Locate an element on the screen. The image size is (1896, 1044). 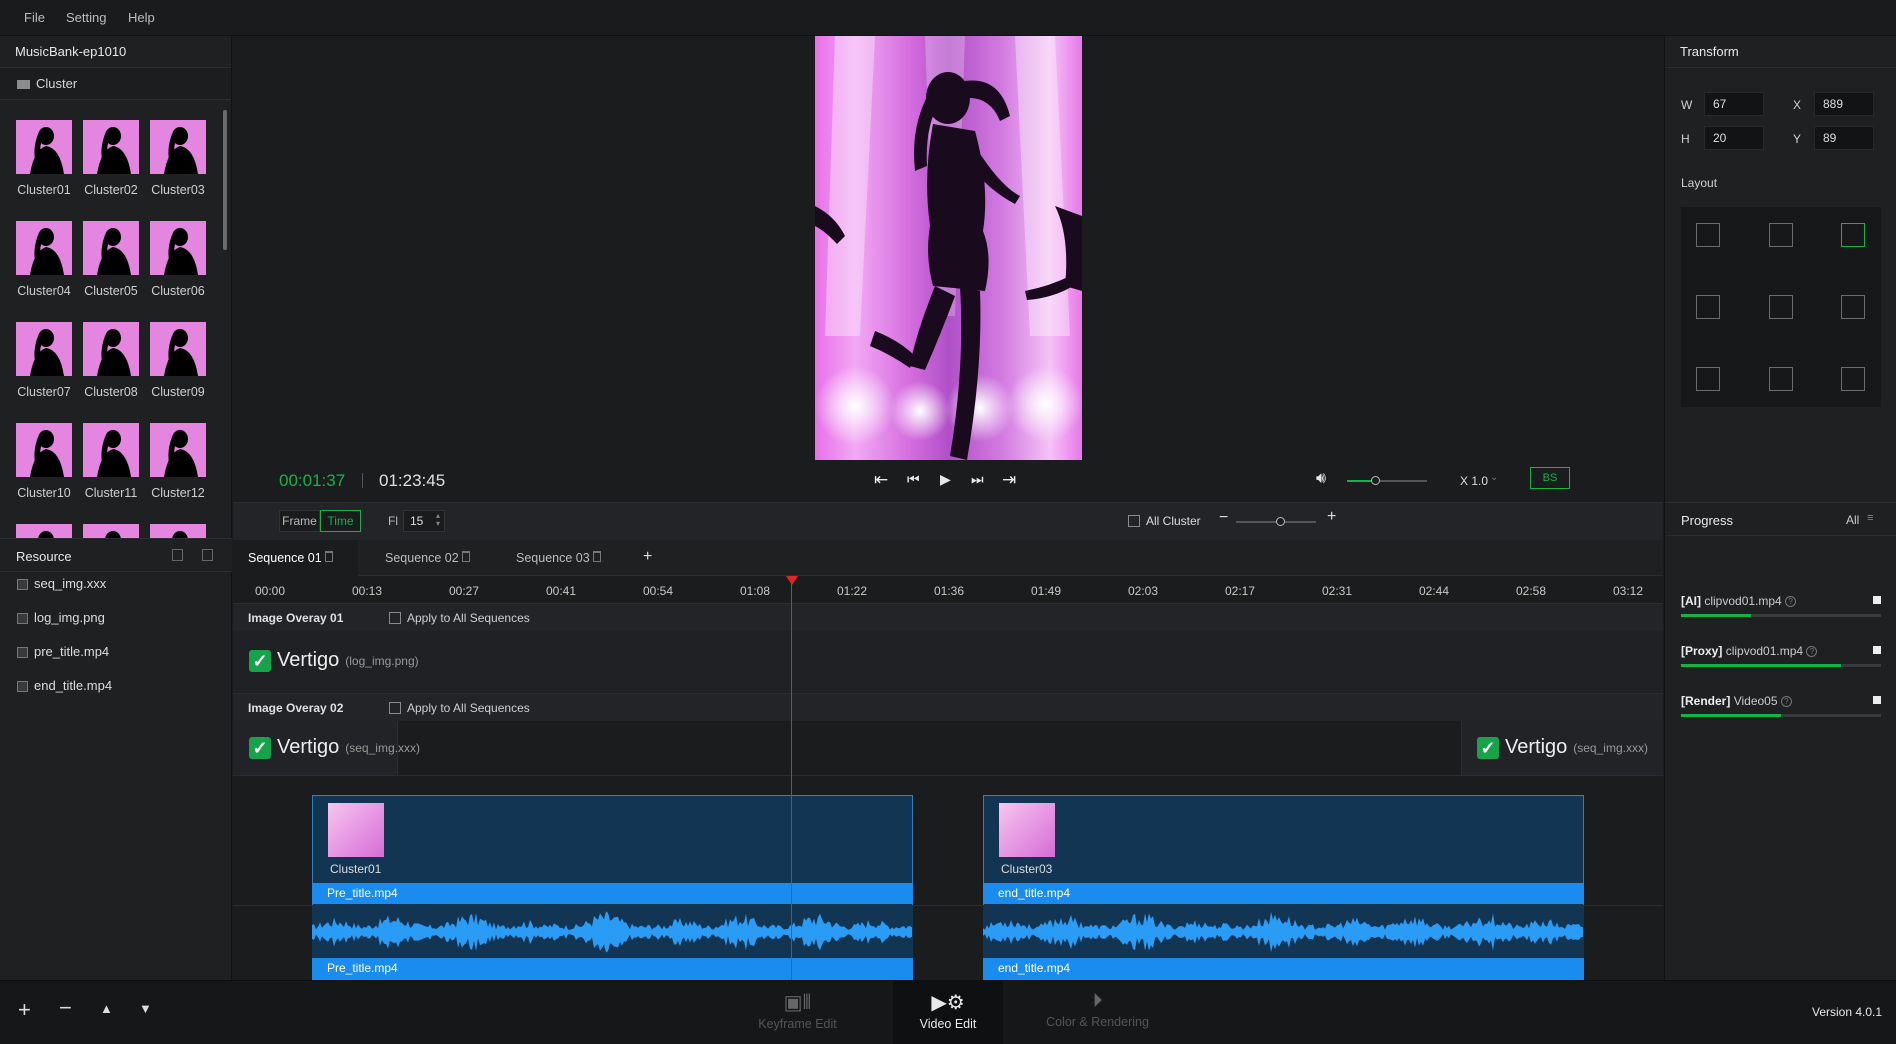
all-cluster-checkbox is located at coordinates (1134, 521).